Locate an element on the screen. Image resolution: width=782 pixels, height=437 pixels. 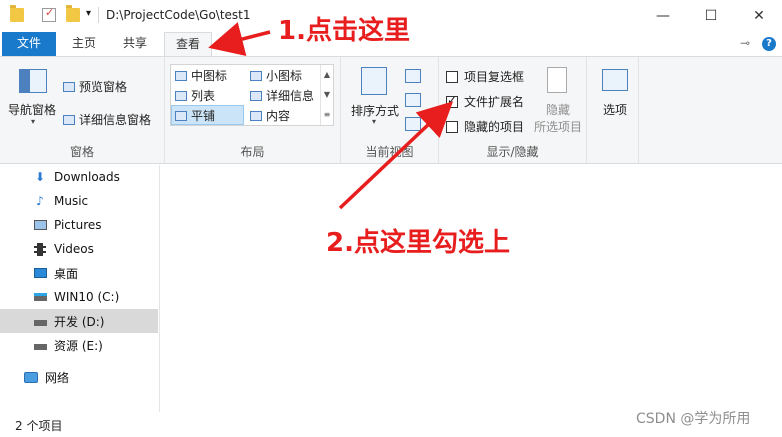
nav-item-pictures: Pictures is located at coordinates (79, 225).